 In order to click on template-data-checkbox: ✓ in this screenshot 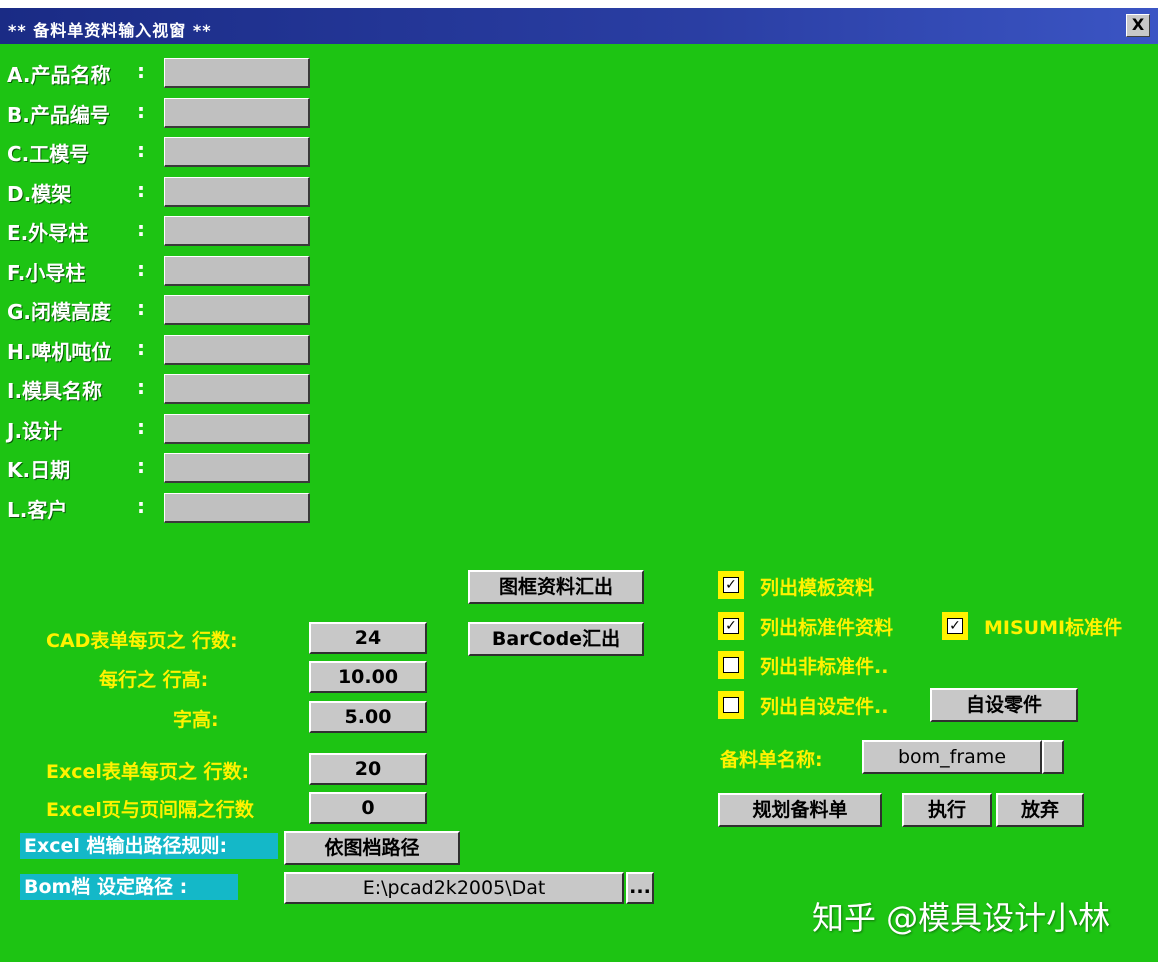, I will do `click(731, 585)`.